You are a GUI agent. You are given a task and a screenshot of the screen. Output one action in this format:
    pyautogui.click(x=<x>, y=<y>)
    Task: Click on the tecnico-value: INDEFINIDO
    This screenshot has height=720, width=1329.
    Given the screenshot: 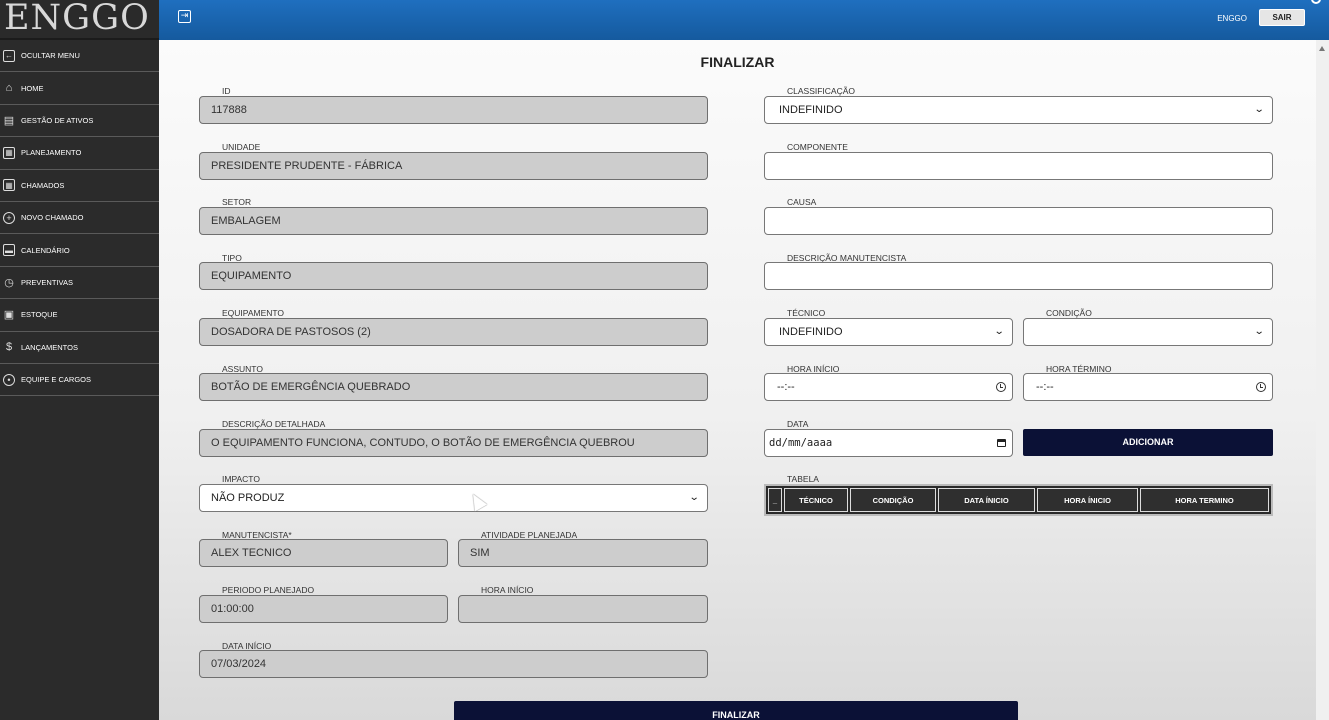 What is the action you would take?
    pyautogui.click(x=811, y=332)
    